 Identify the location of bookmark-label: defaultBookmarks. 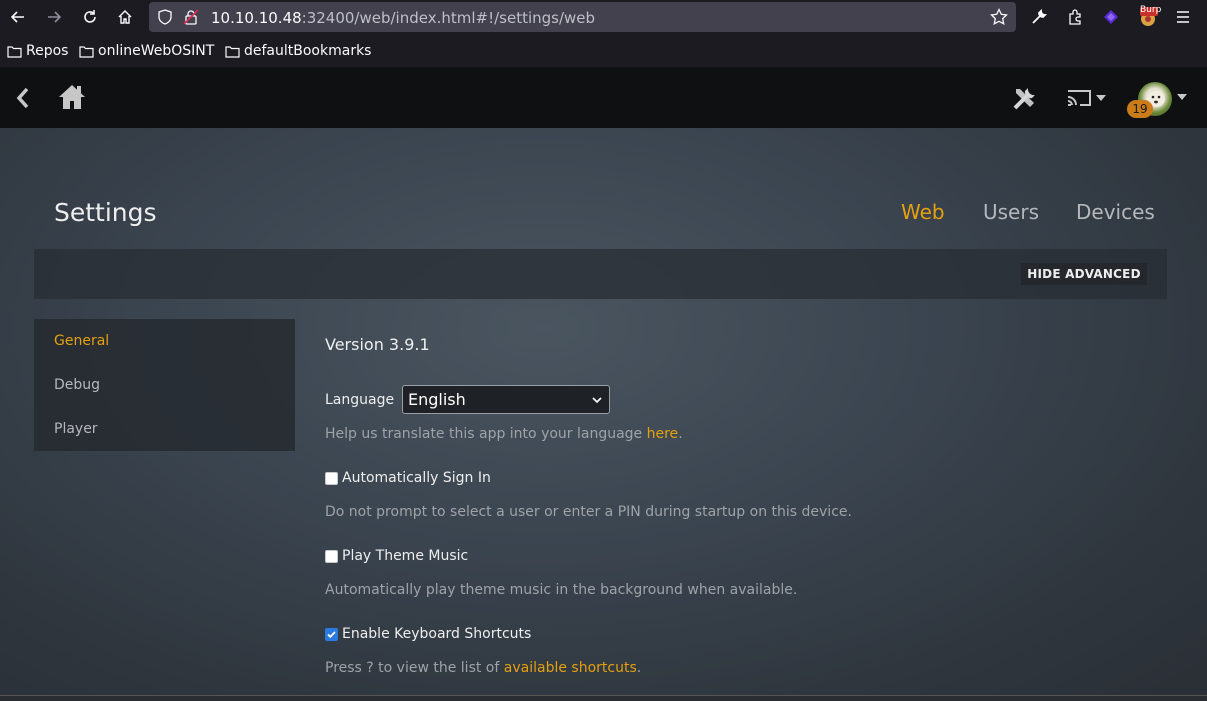
(308, 51).